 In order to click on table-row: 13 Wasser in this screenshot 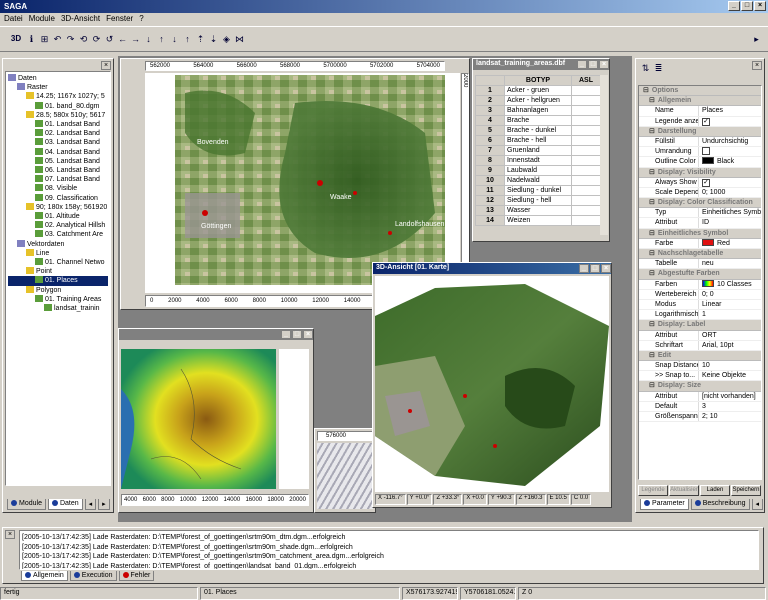, I will do `click(538, 210)`.